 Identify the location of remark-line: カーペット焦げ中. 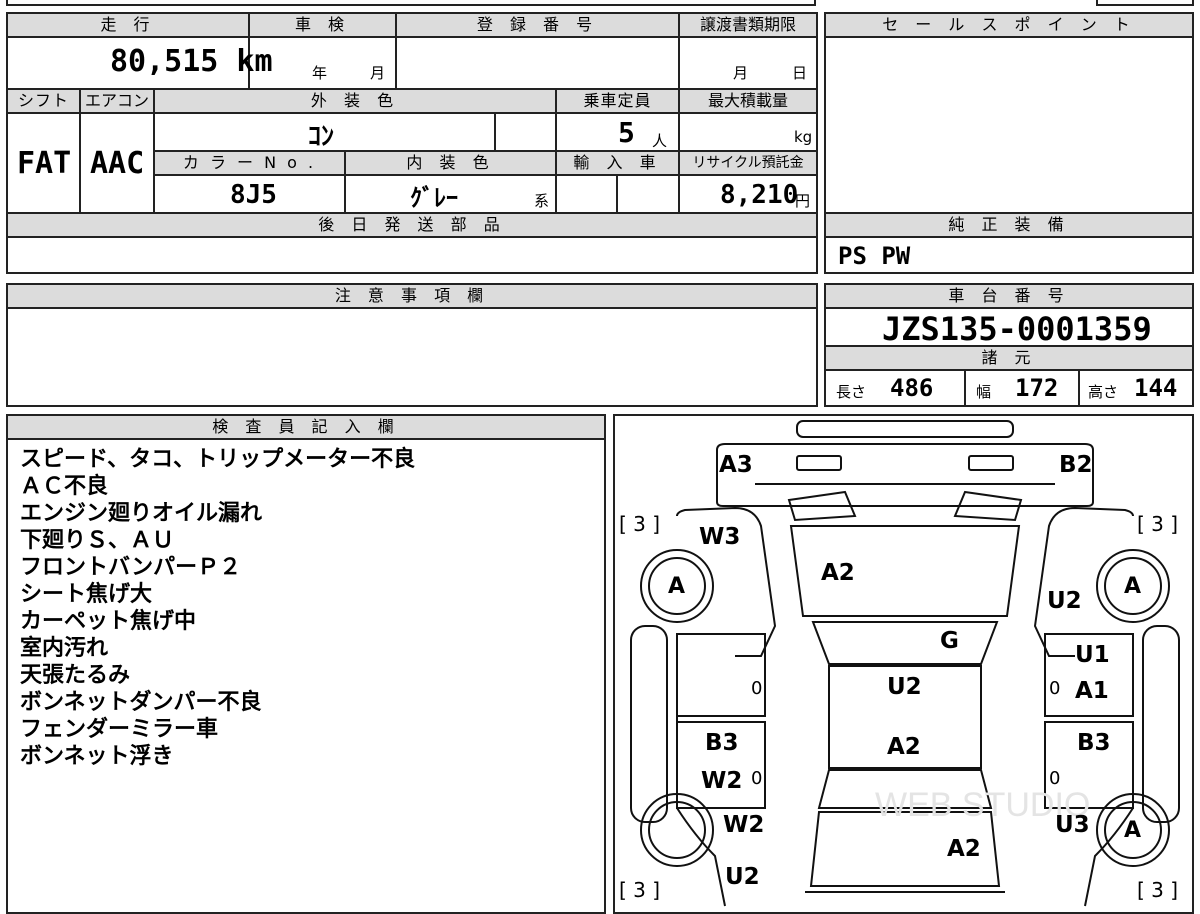
(108, 621).